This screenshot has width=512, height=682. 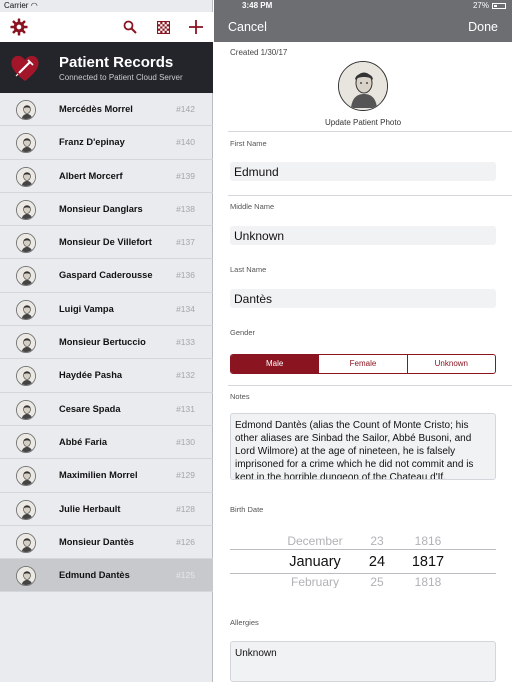 I want to click on patient-id: #140, so click(x=185, y=142).